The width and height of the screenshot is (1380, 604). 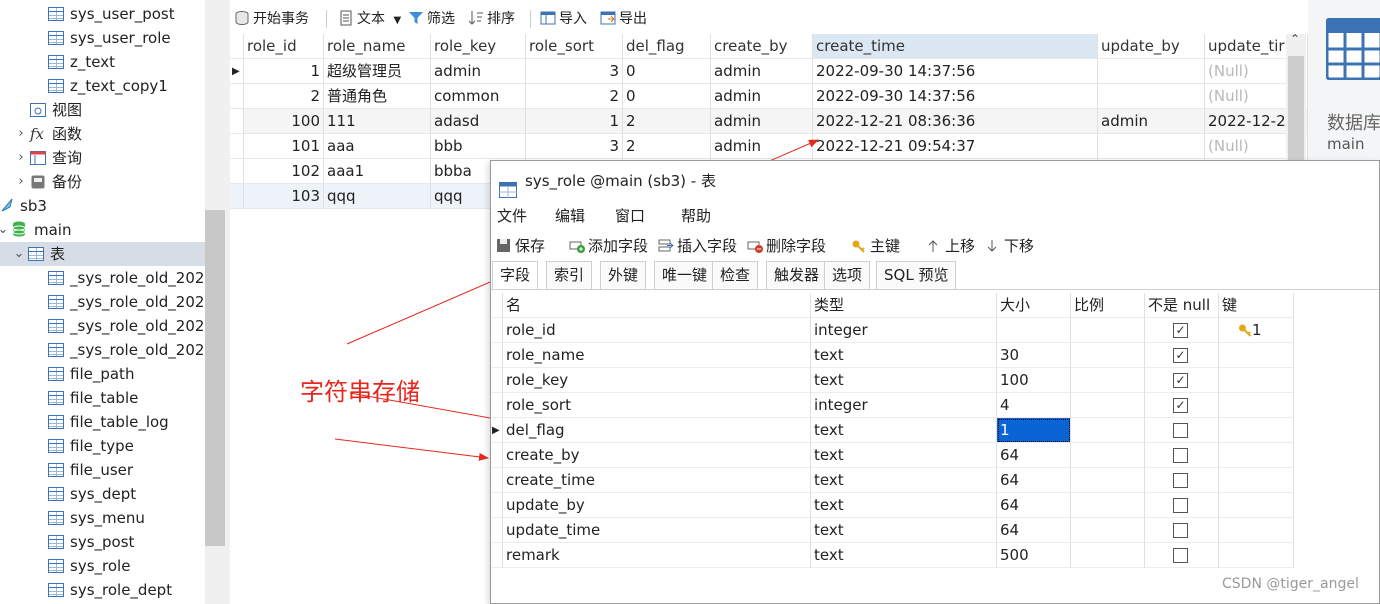 What do you see at coordinates (630, 215) in the screenshot?
I see `menu-item: 窗口` at bounding box center [630, 215].